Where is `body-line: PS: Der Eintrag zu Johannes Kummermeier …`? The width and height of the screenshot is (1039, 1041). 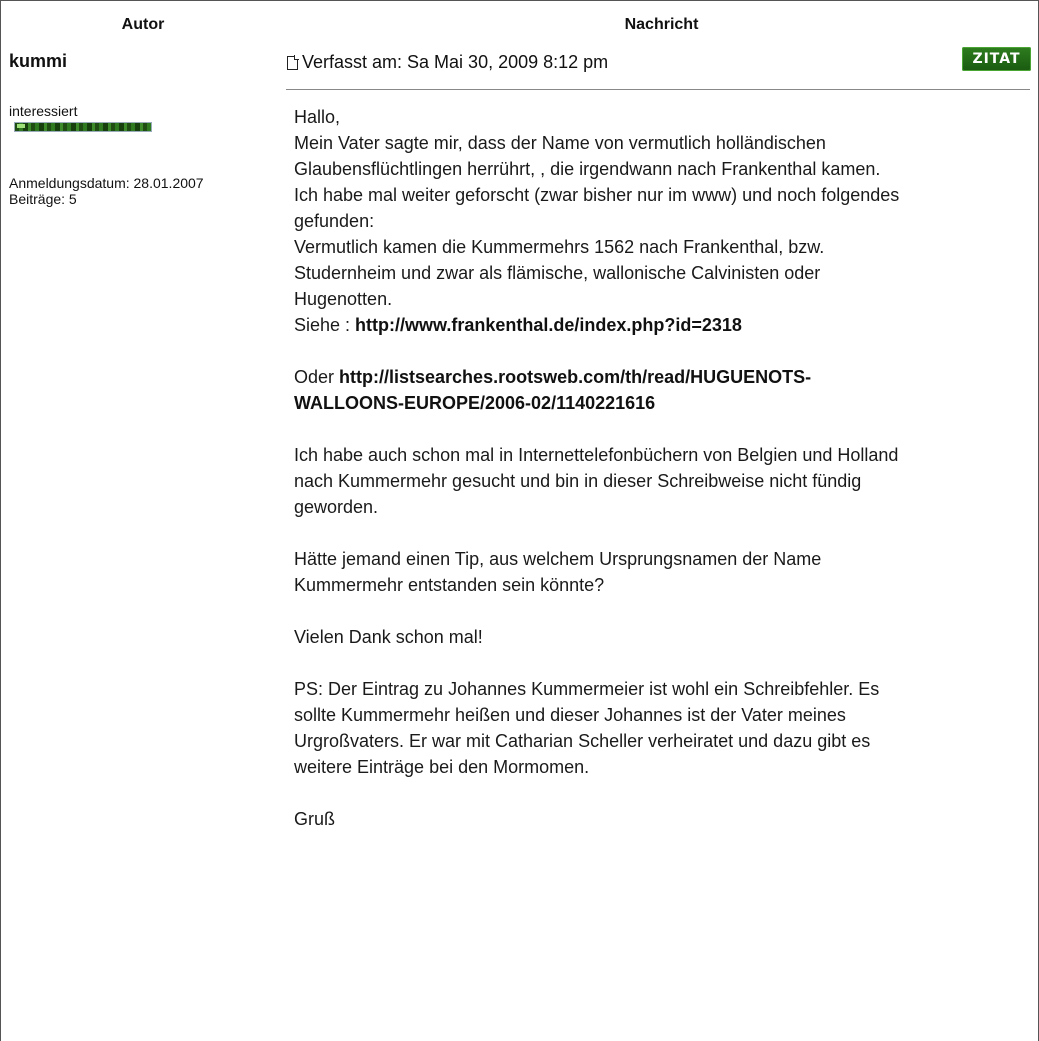 body-line: PS: Der Eintrag zu Johannes Kummermeier … is located at coordinates (587, 689).